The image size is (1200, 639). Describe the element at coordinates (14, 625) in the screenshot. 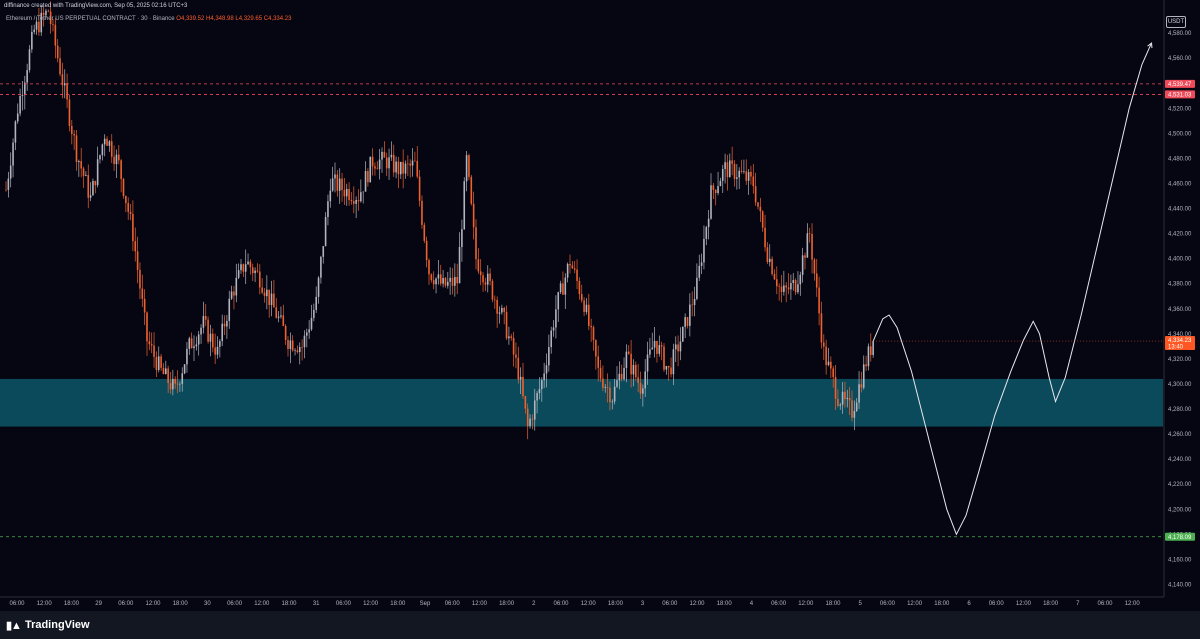

I see `tradingview-logo-icon: ▮▲` at that location.